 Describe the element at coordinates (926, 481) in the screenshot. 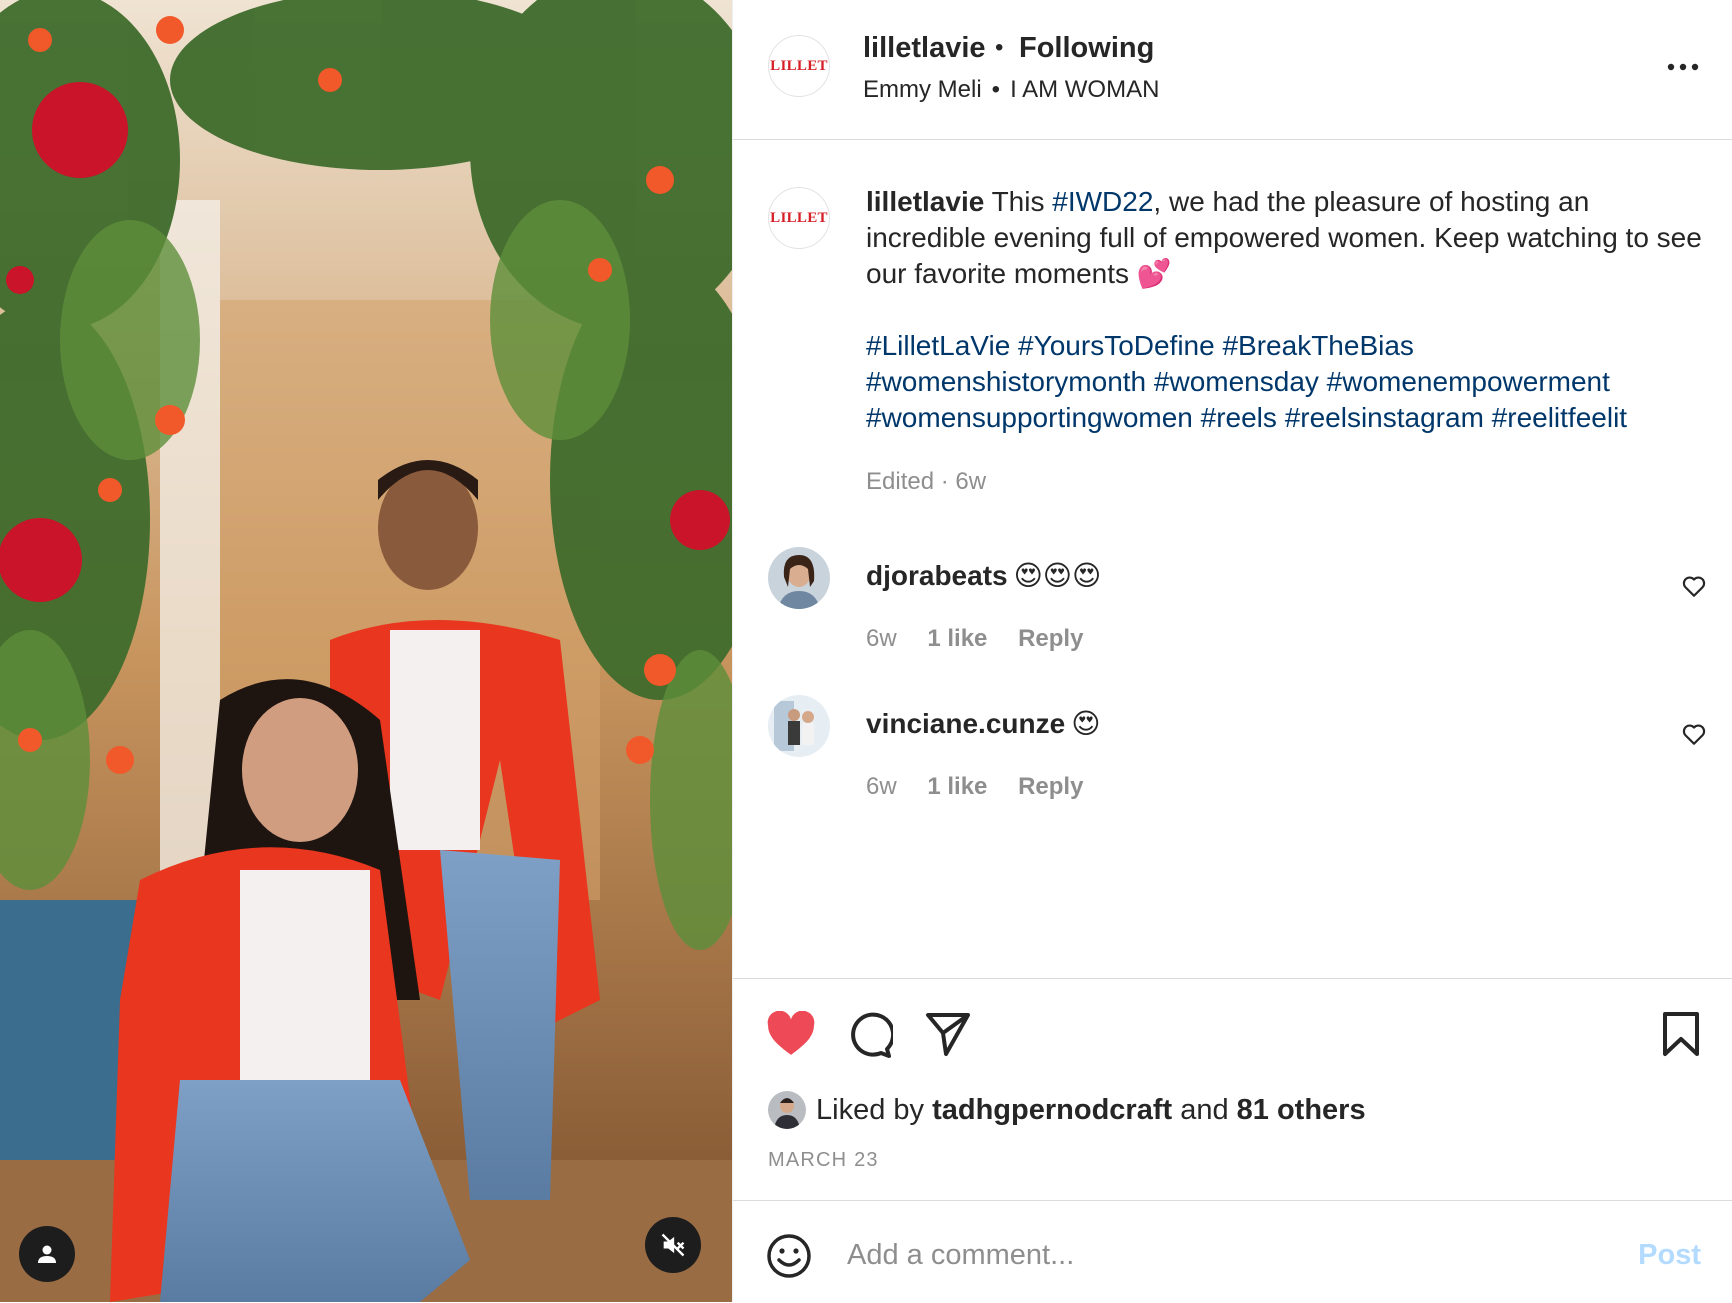

I see `caption-timestamp: Edited · 6w` at that location.